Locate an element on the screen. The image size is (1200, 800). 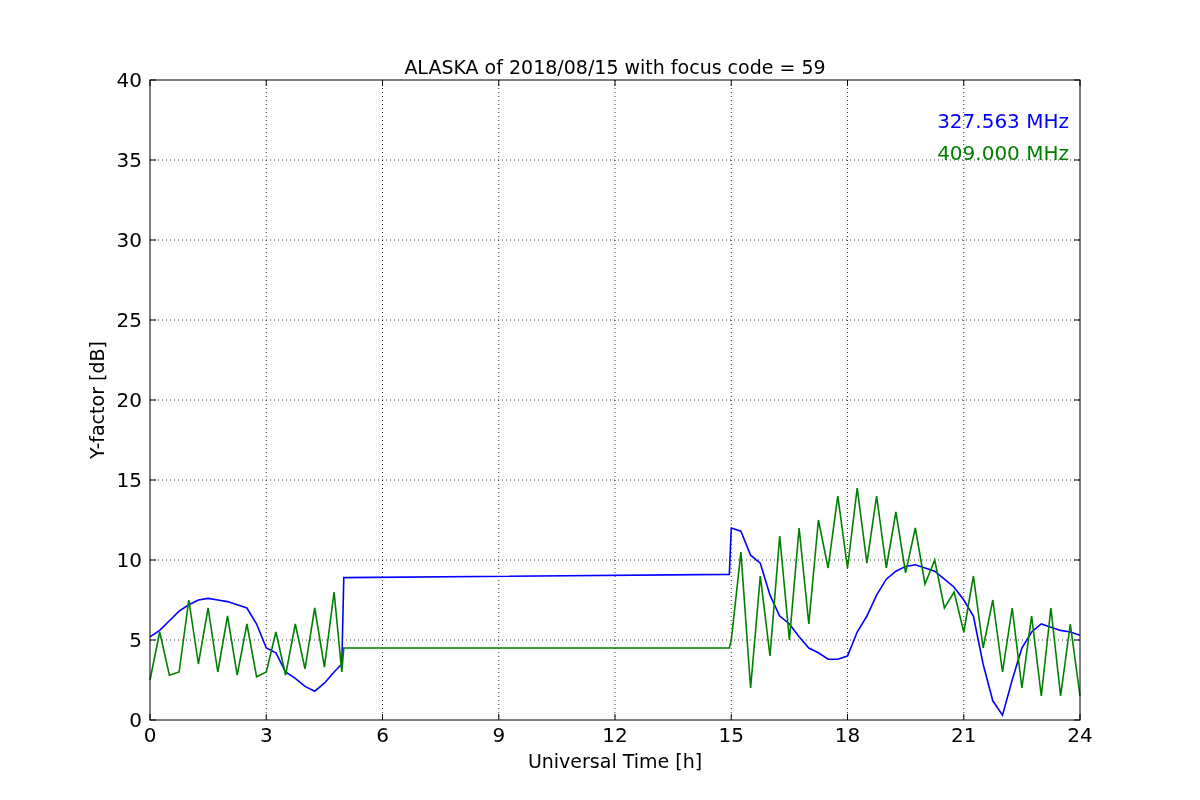
x-tick-label: 18 is located at coordinates (847, 735).